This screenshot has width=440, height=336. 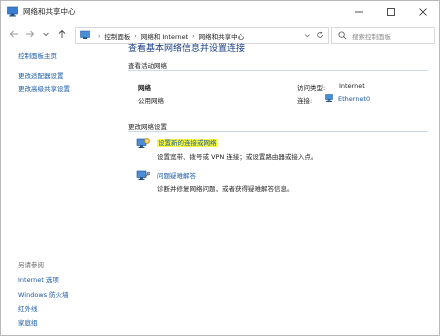 What do you see at coordinates (43, 294) in the screenshot?
I see `windows-firewall-link: Windows 防火墙` at bounding box center [43, 294].